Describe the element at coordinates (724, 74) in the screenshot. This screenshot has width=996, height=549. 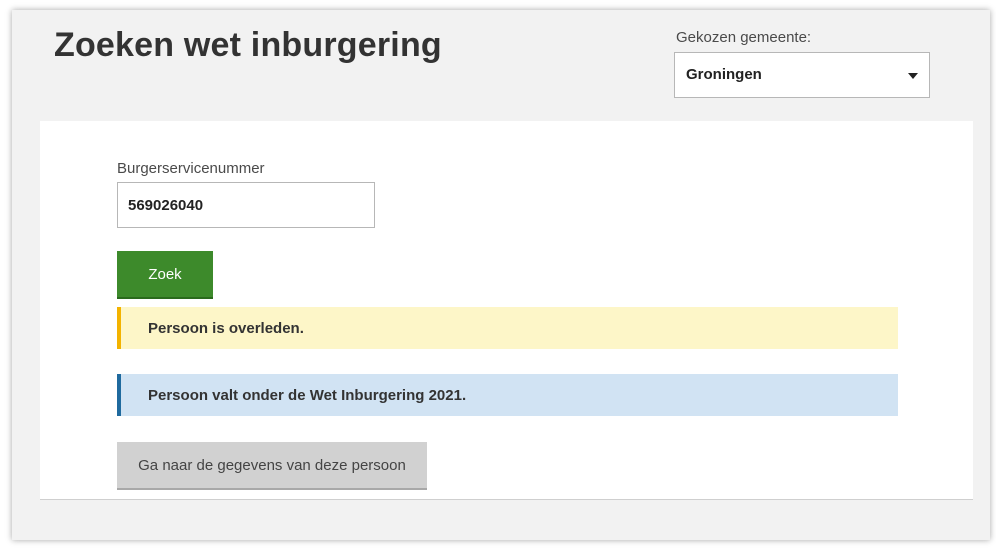
I see `municipality-selected-value: Groningen` at that location.